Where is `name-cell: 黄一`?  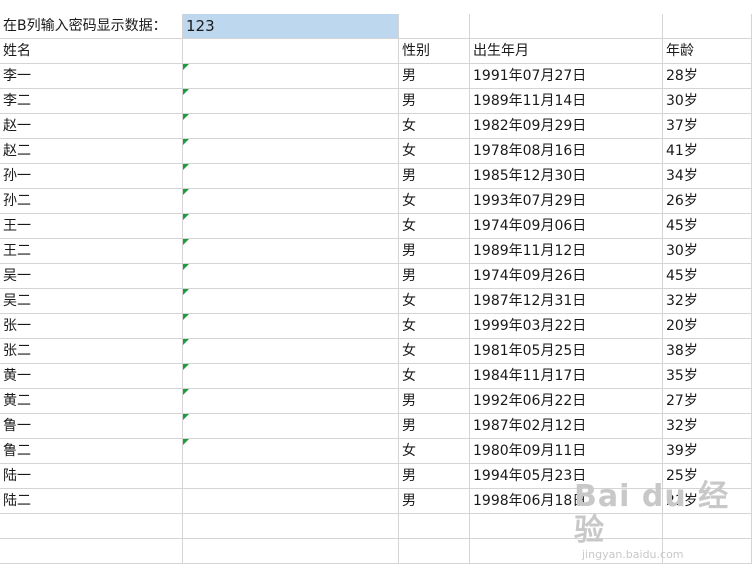 name-cell: 黄一 is located at coordinates (91, 376).